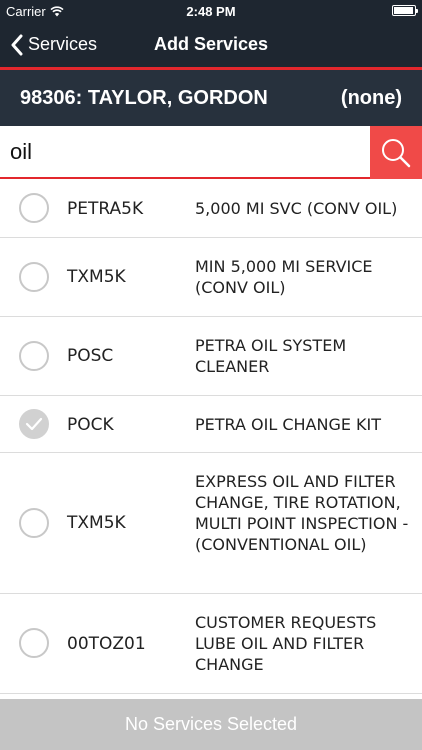 The image size is (422, 750). I want to click on chevron-left-icon, so click(17, 44).